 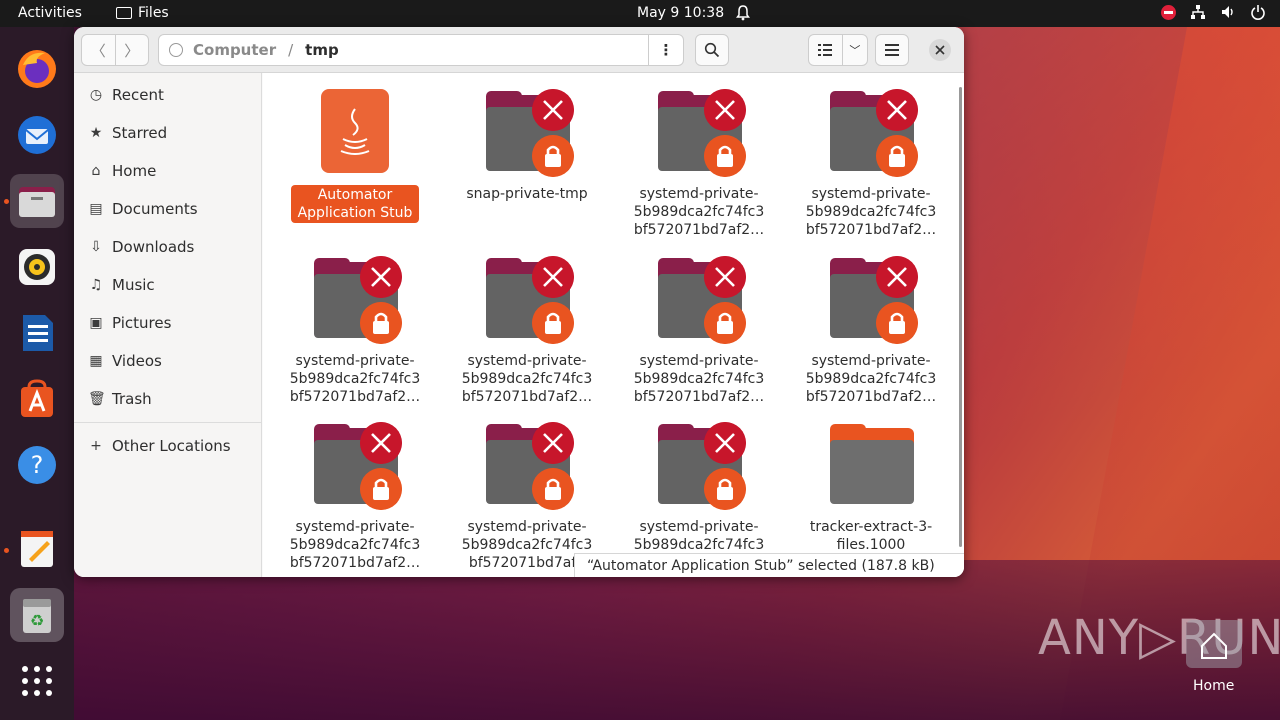 What do you see at coordinates (1168, 12) in the screenshot?
I see `recording-indicator-icon` at bounding box center [1168, 12].